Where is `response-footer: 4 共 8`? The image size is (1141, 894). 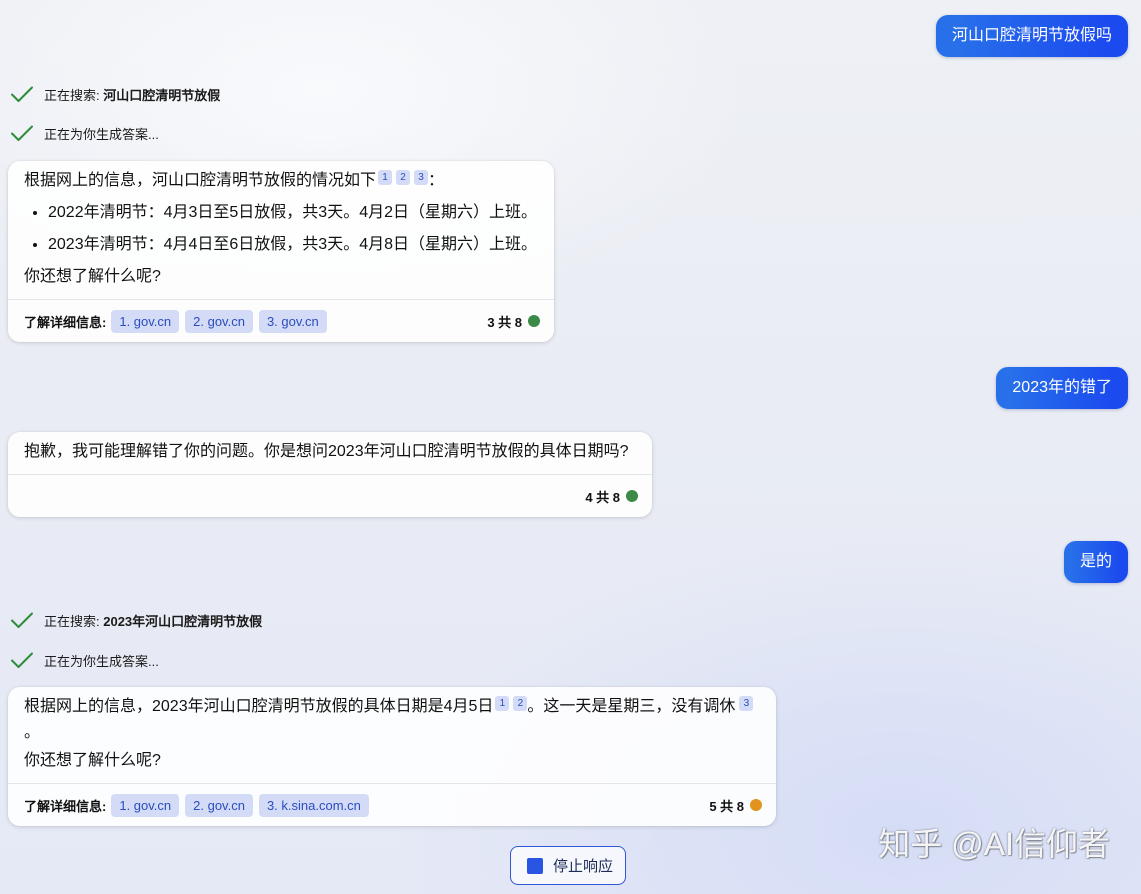
response-footer: 4 共 8 is located at coordinates (330, 495).